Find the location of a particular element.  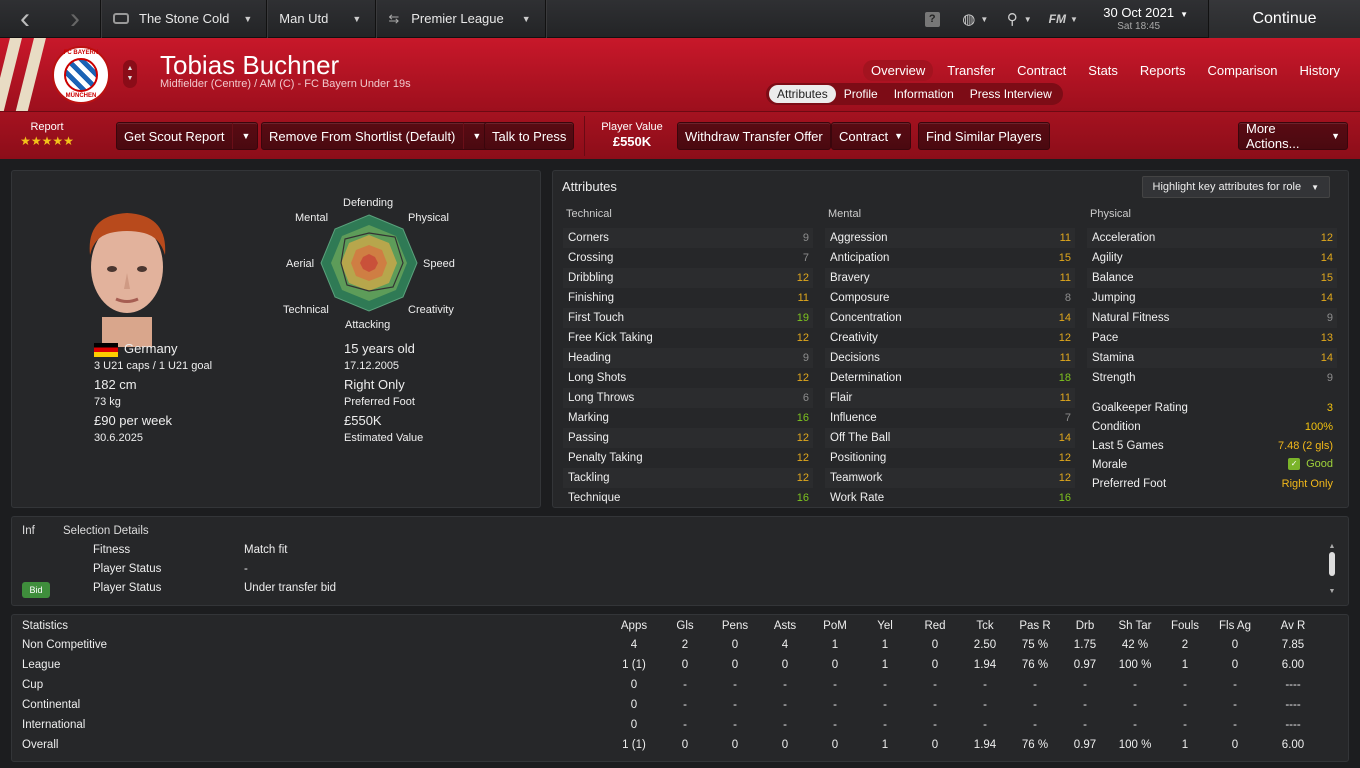

subtab-press-interview: Press Interview is located at coordinates (1011, 94).